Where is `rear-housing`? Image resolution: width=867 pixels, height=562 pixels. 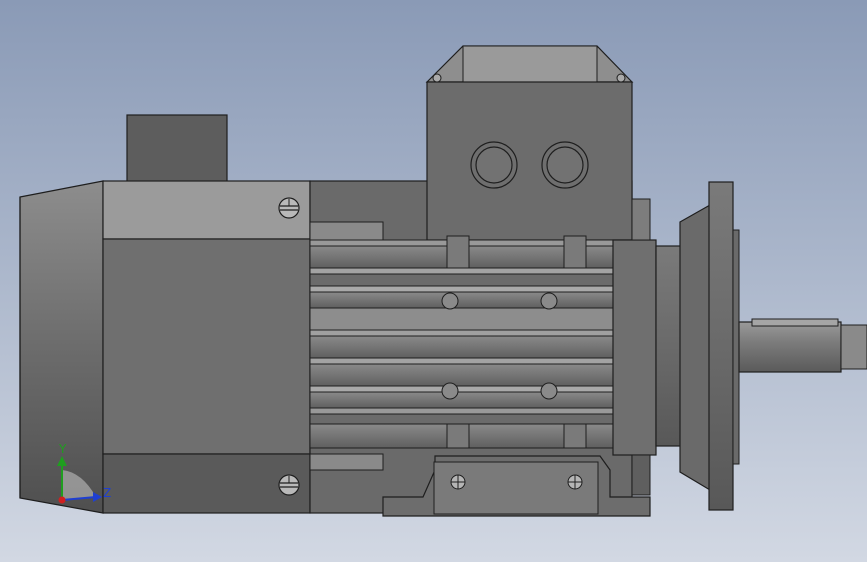 rear-housing is located at coordinates (206, 347).